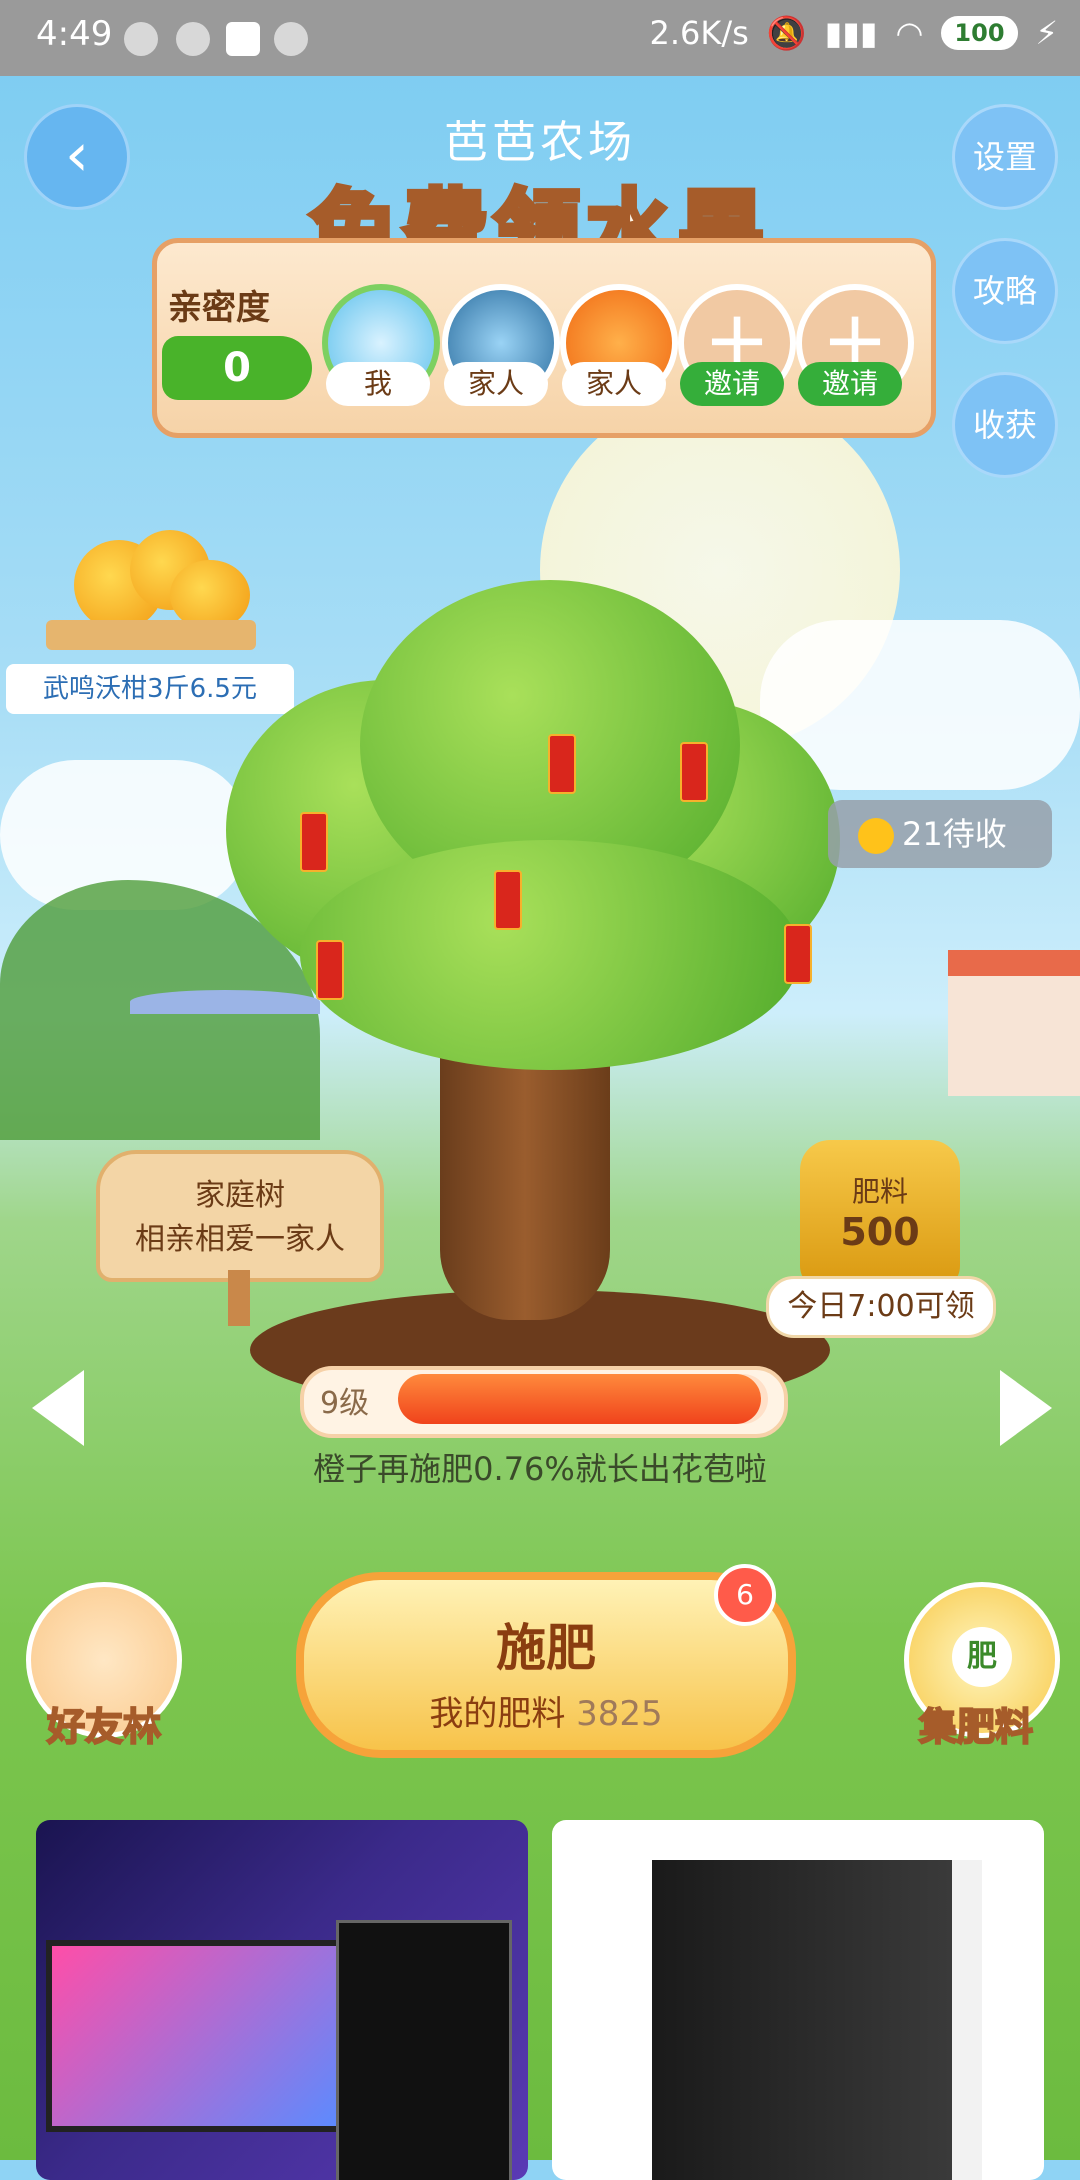 This screenshot has height=2180, width=1080. What do you see at coordinates (1026, 1408) in the screenshot?
I see `arrow-right-icon` at bounding box center [1026, 1408].